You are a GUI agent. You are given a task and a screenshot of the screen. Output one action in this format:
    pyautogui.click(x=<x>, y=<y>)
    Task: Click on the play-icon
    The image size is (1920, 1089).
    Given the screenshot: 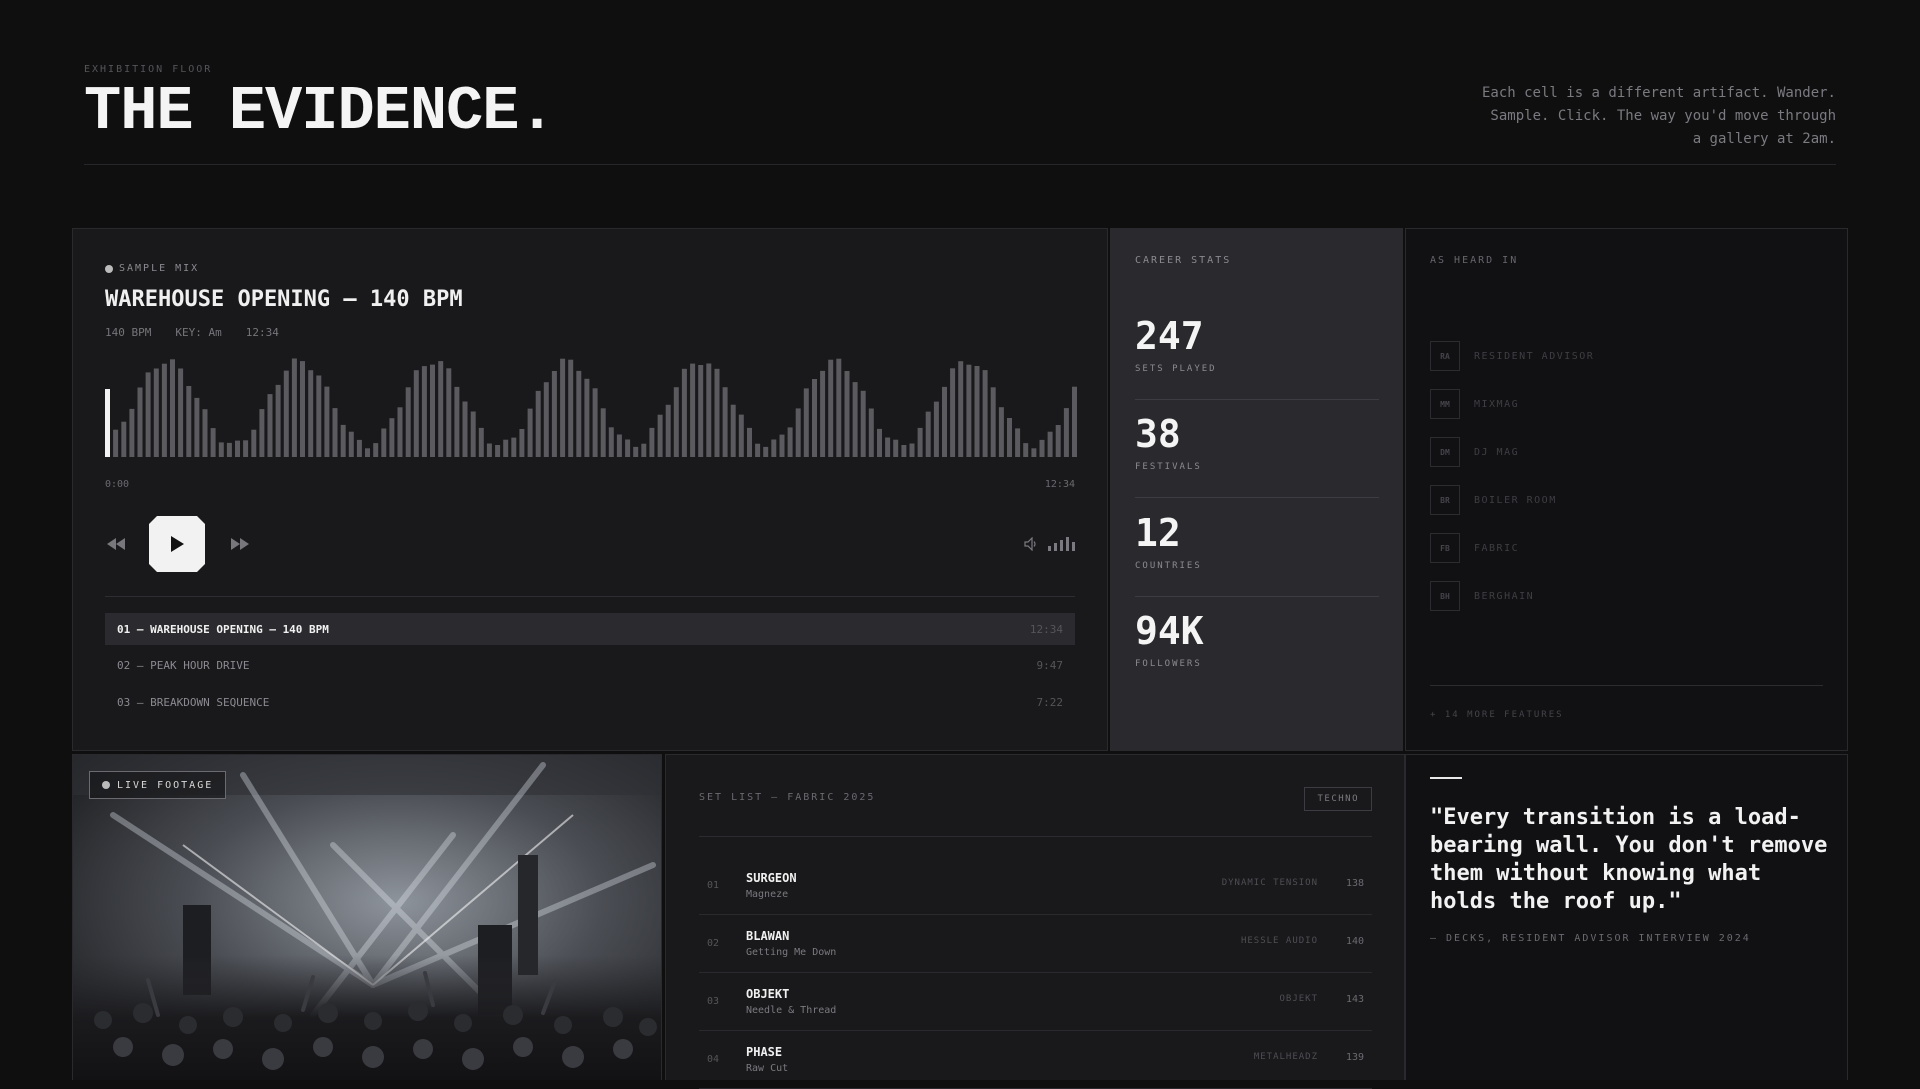 What is the action you would take?
    pyautogui.click(x=177, y=544)
    